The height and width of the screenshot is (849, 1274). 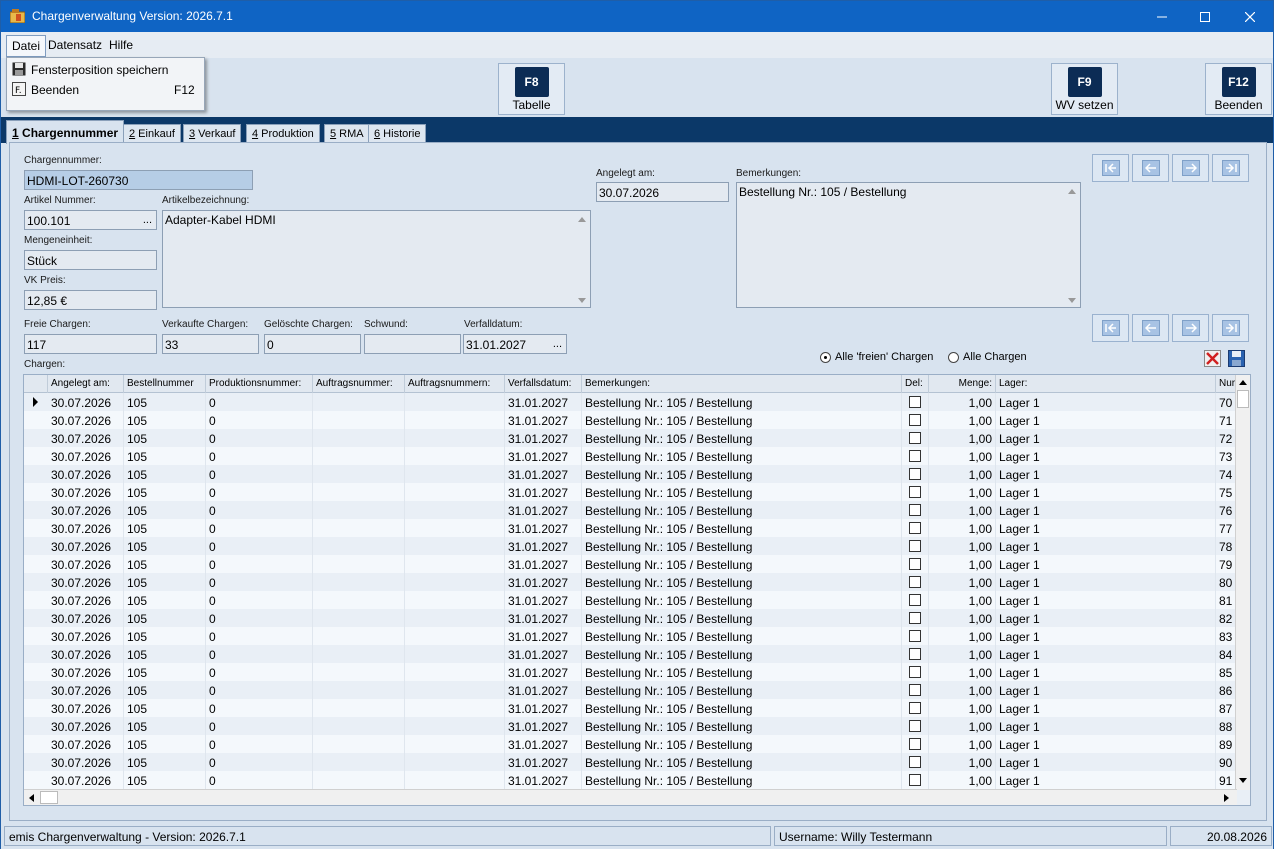 What do you see at coordinates (1110, 168) in the screenshot?
I see `nav-first-button` at bounding box center [1110, 168].